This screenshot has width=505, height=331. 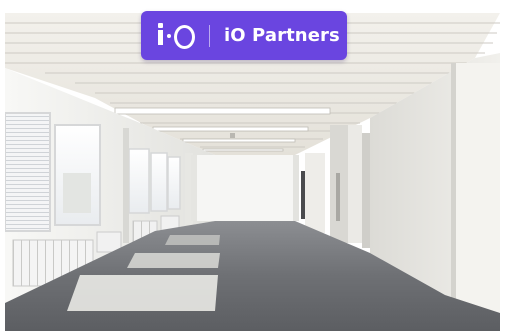 I want to click on logo-divider, so click(x=209, y=35).